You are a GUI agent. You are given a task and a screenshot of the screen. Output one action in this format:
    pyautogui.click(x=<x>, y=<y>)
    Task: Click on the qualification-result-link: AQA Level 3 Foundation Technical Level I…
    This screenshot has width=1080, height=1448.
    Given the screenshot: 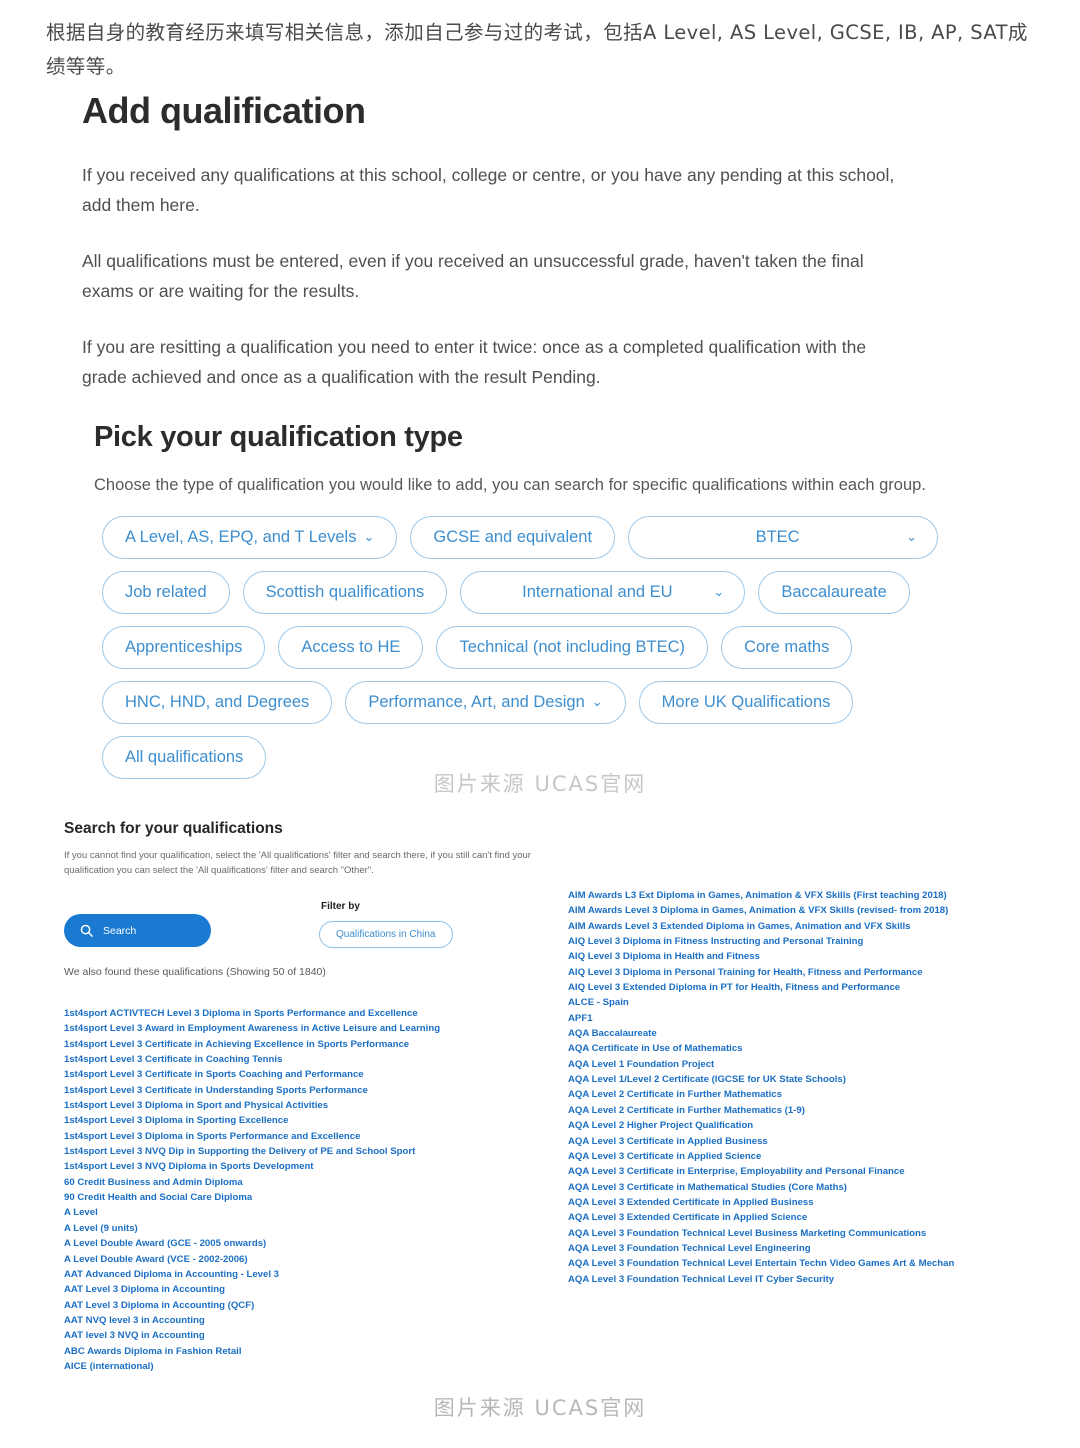 What is the action you would take?
    pyautogui.click(x=803, y=1279)
    